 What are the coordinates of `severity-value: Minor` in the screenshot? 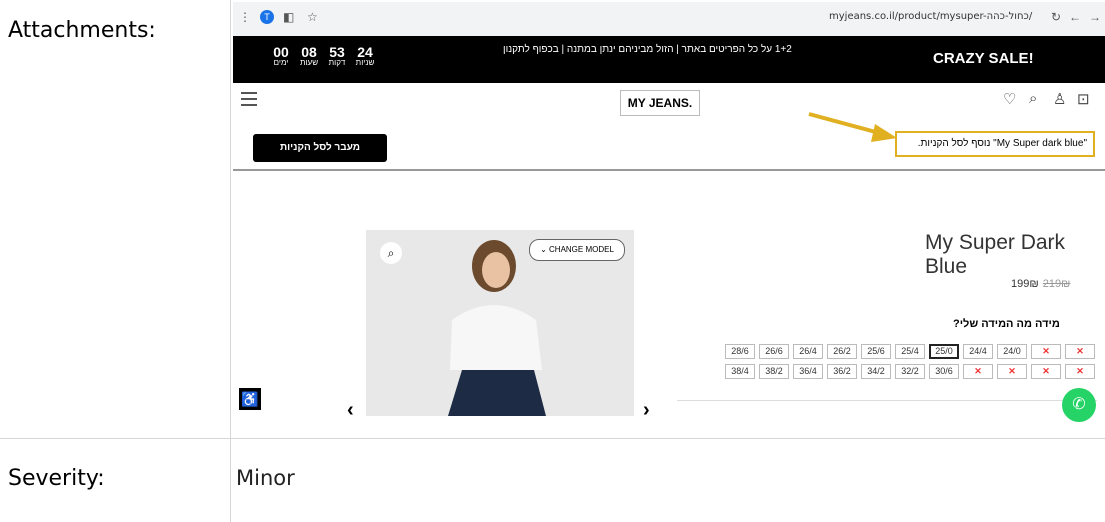 It's located at (265, 478).